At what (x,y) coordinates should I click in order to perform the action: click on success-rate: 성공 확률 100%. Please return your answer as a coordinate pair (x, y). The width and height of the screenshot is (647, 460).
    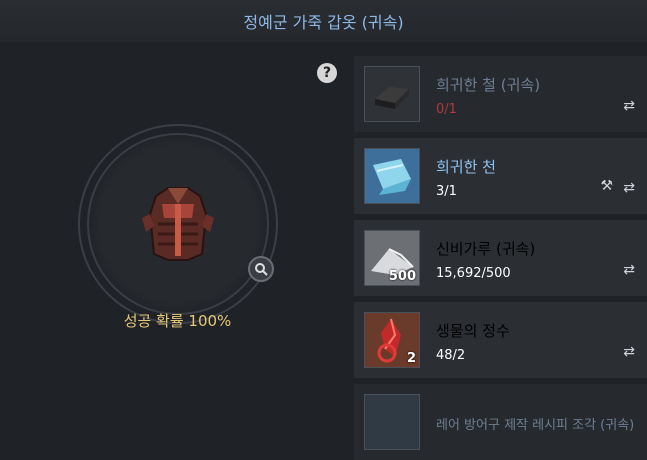
    Looking at the image, I should click on (177, 321).